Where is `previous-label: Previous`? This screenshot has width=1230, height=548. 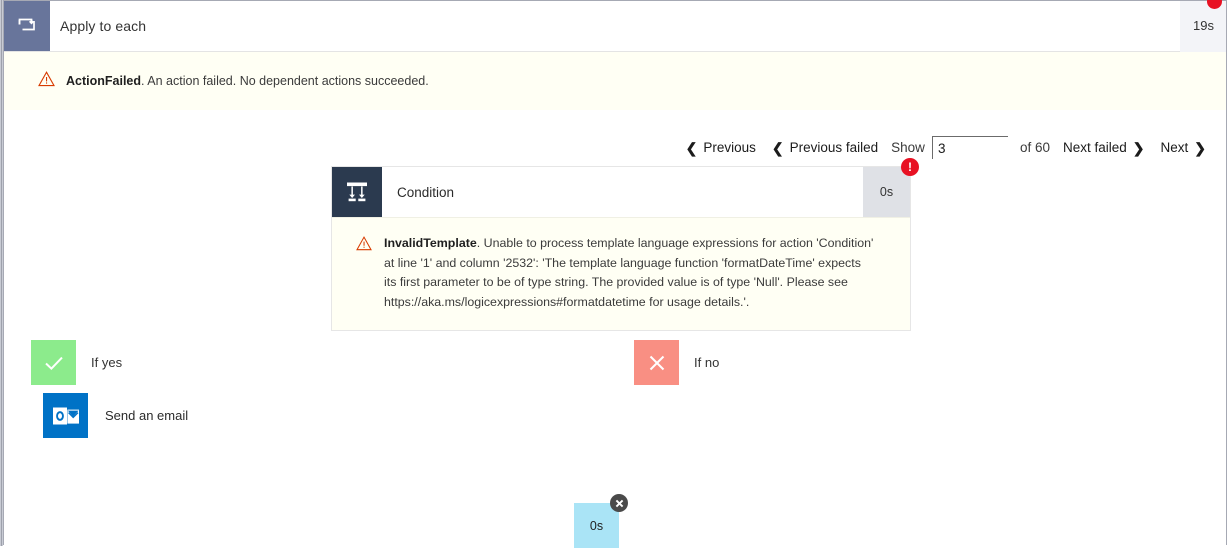 previous-label: Previous is located at coordinates (729, 147).